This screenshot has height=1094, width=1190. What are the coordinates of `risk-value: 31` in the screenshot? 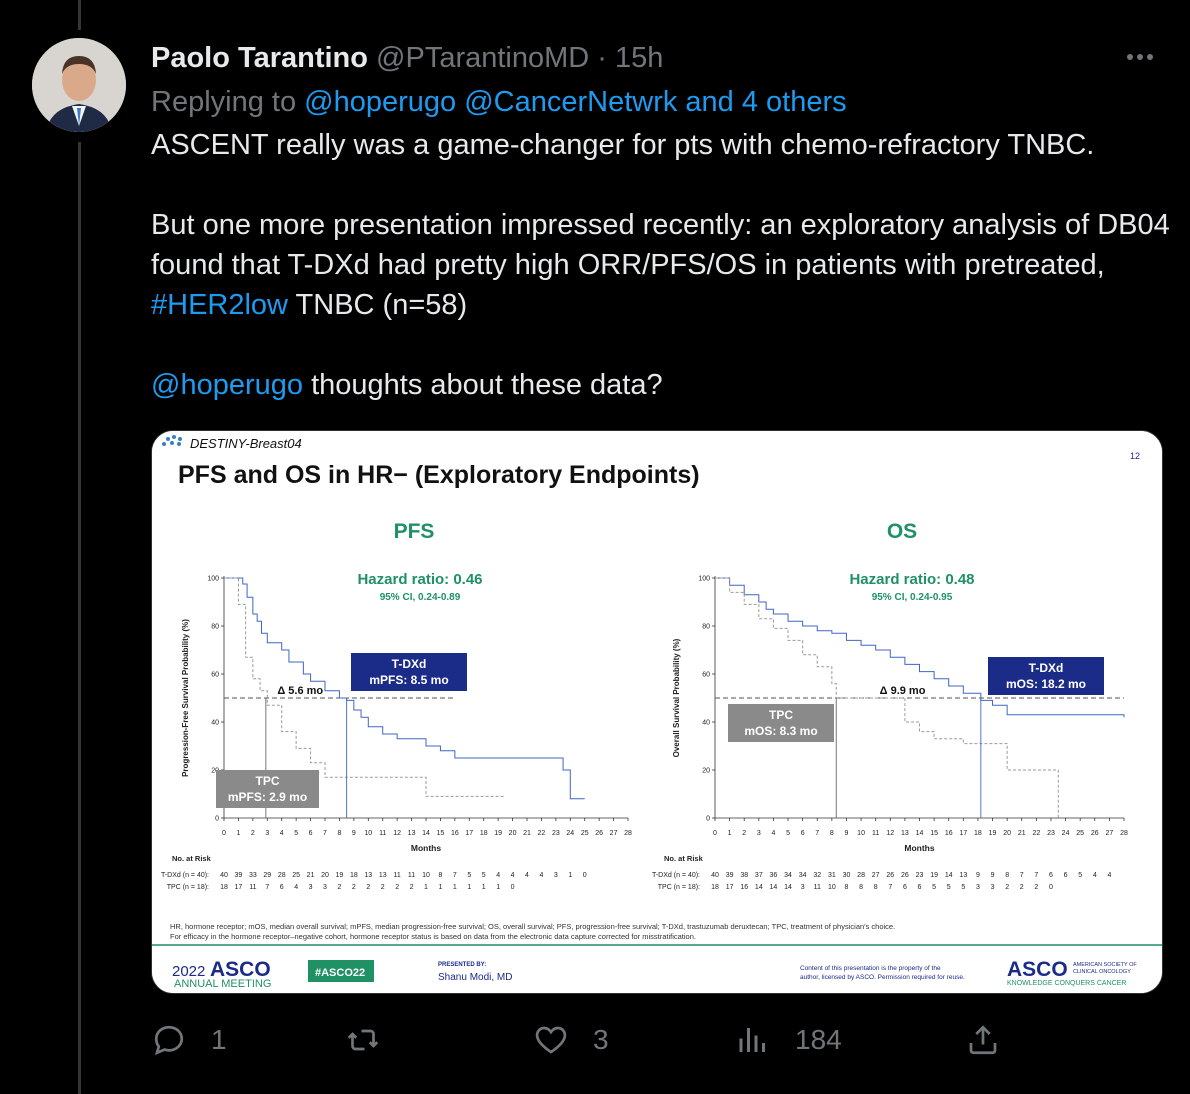 It's located at (832, 875).